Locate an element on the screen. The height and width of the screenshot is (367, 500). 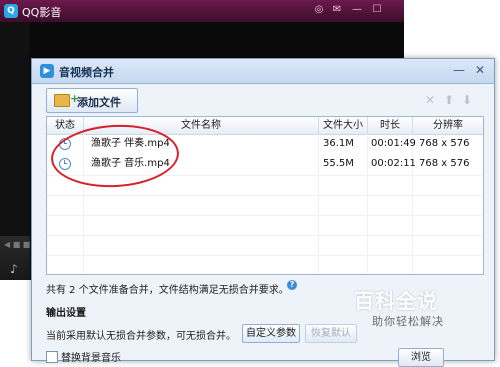
row-duration: 00:01:49 is located at coordinates (393, 143).